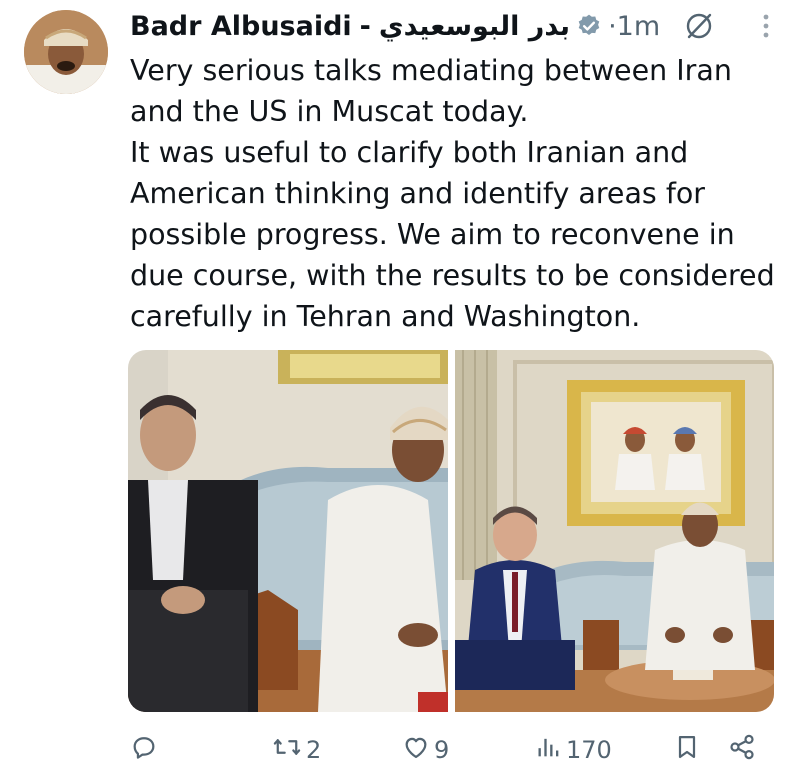 This screenshot has width=800, height=776. I want to click on tweet-header: Badr Albusaidi - بدر البوسعيدي · 1m, so click(435, 26).